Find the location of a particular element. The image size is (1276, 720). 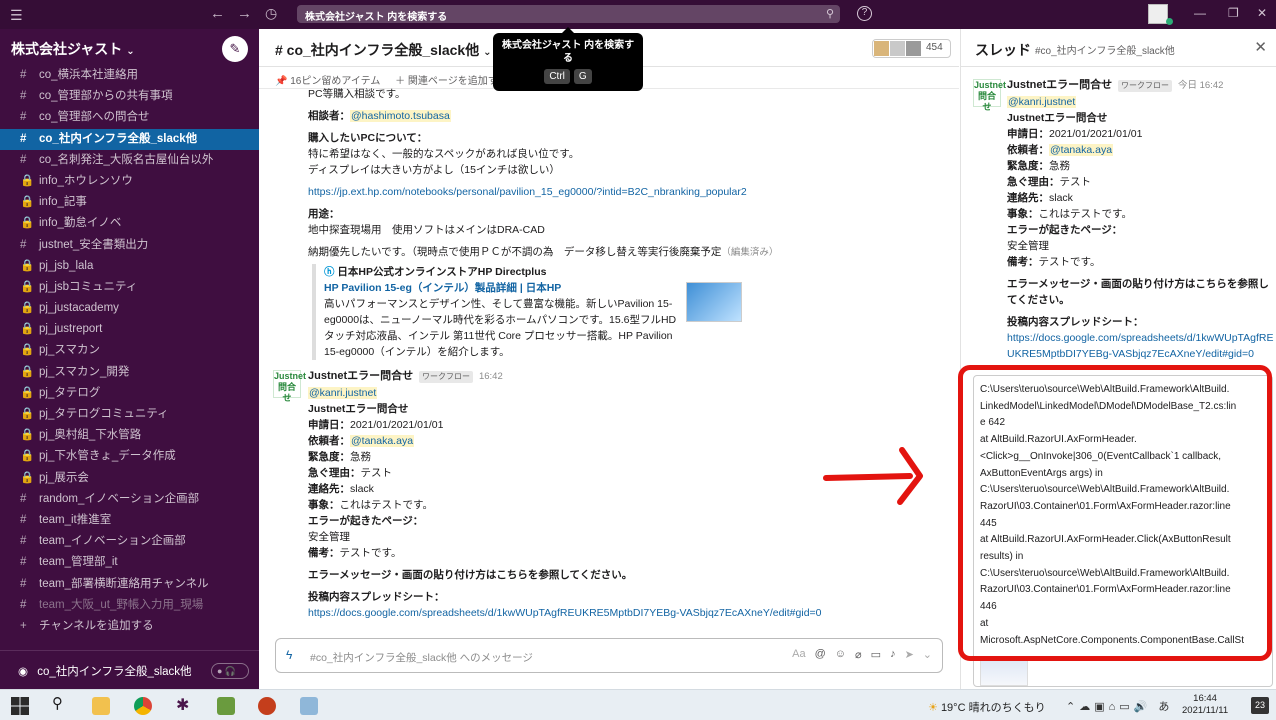

powerpoint-icon is located at coordinates (267, 706).